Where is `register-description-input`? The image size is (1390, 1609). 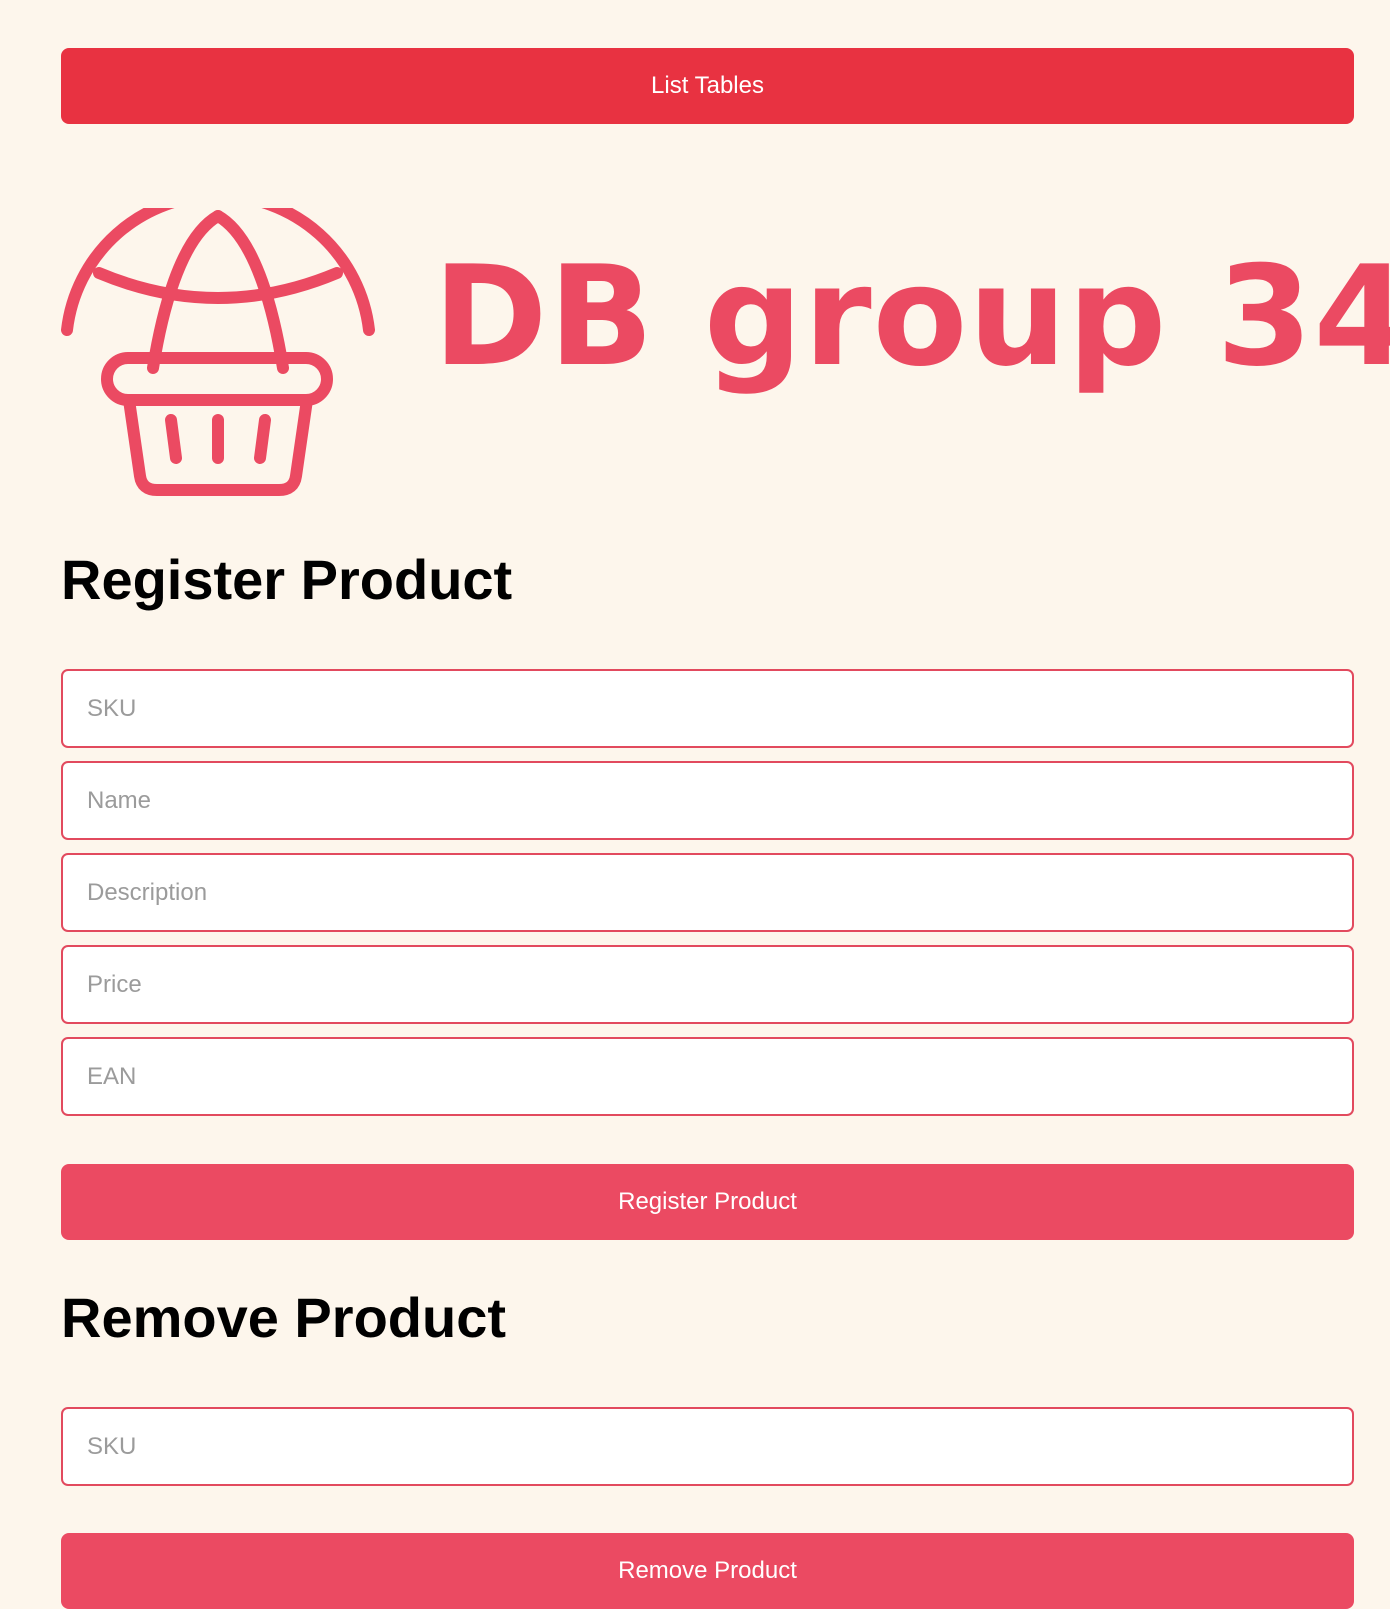 register-description-input is located at coordinates (707, 892).